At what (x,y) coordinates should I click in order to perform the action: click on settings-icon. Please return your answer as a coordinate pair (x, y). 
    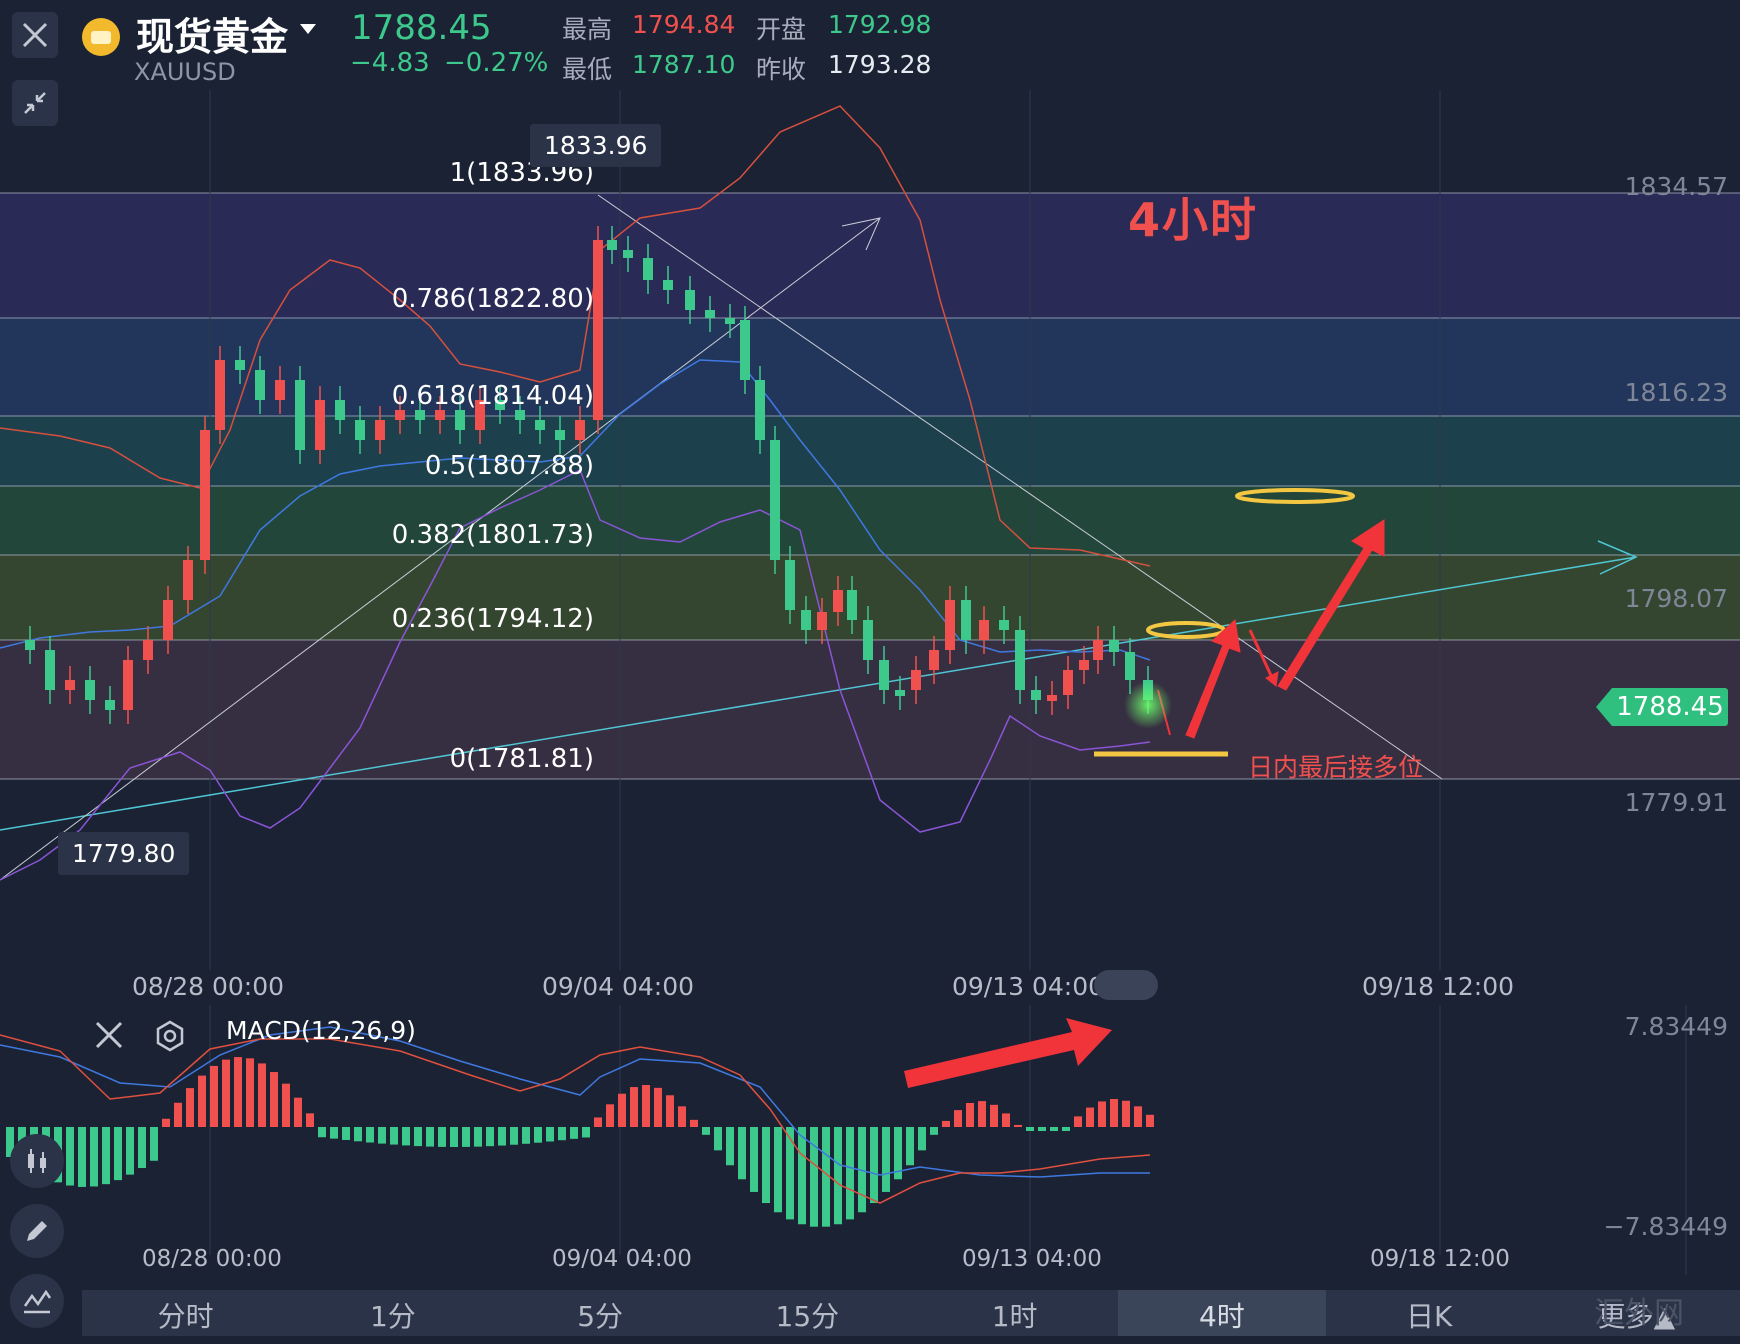
    Looking at the image, I should click on (170, 1036).